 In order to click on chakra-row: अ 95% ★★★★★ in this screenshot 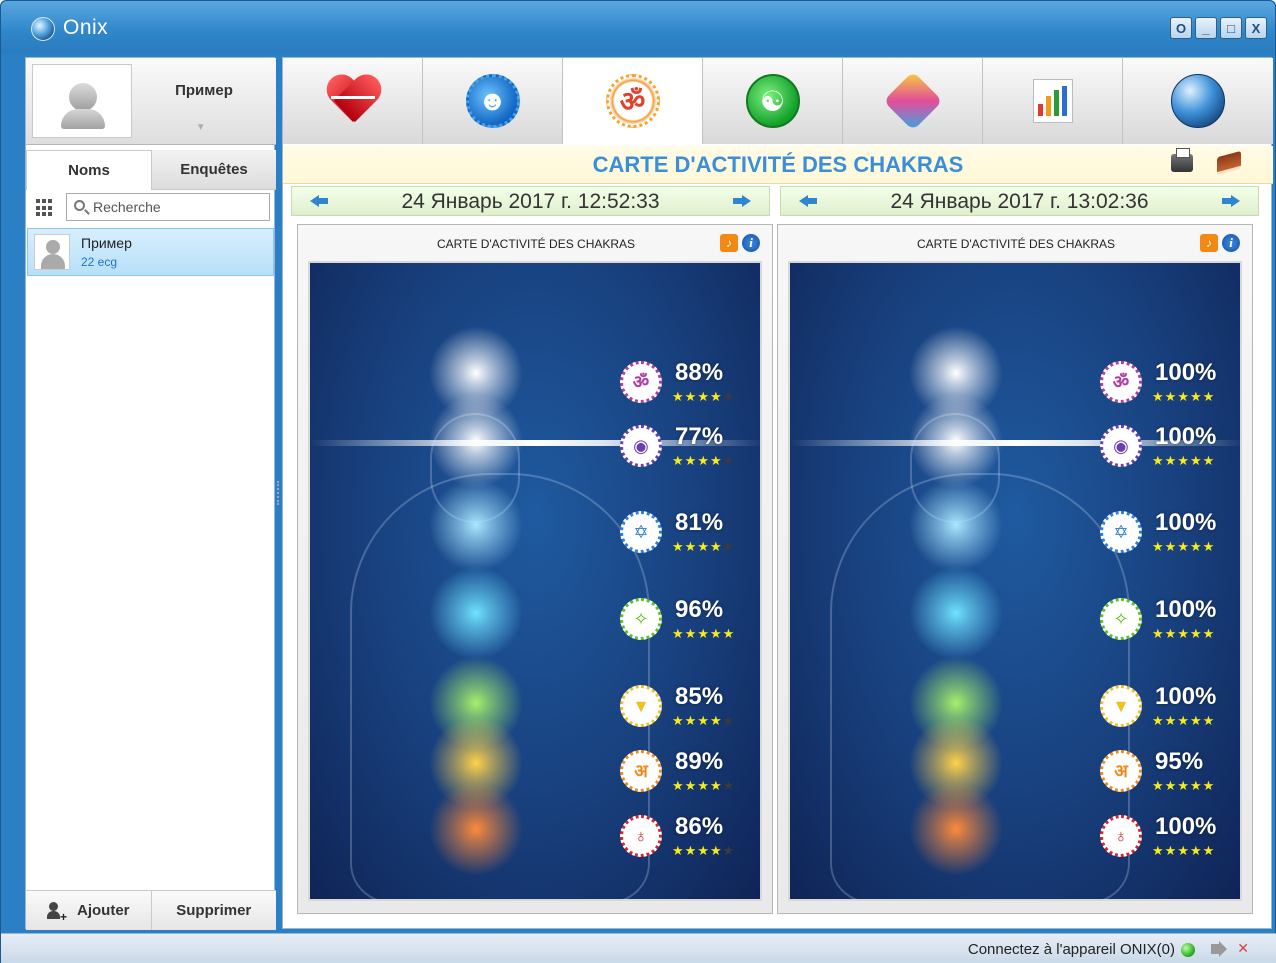, I will do `click(1165, 773)`.